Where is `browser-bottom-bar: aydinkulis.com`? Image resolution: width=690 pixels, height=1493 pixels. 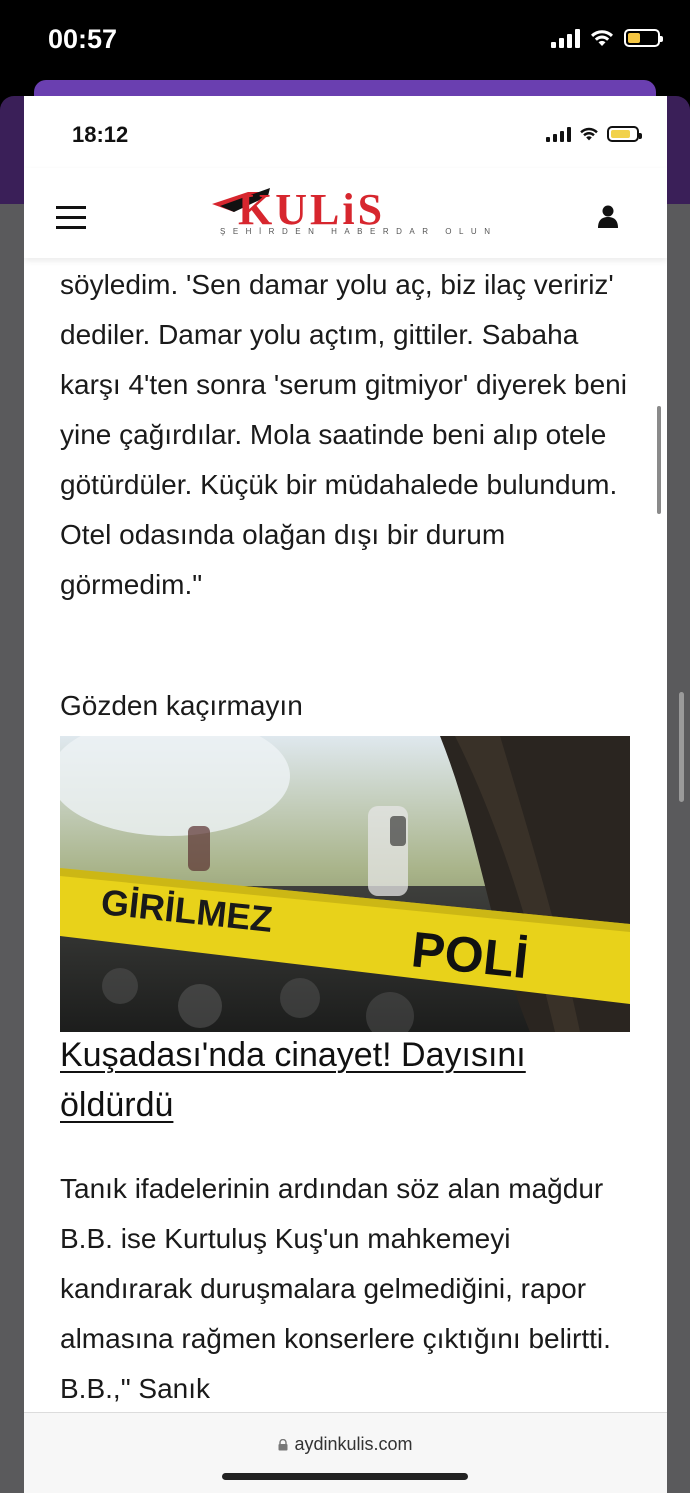
browser-bottom-bar: aydinkulis.com is located at coordinates (345, 1452).